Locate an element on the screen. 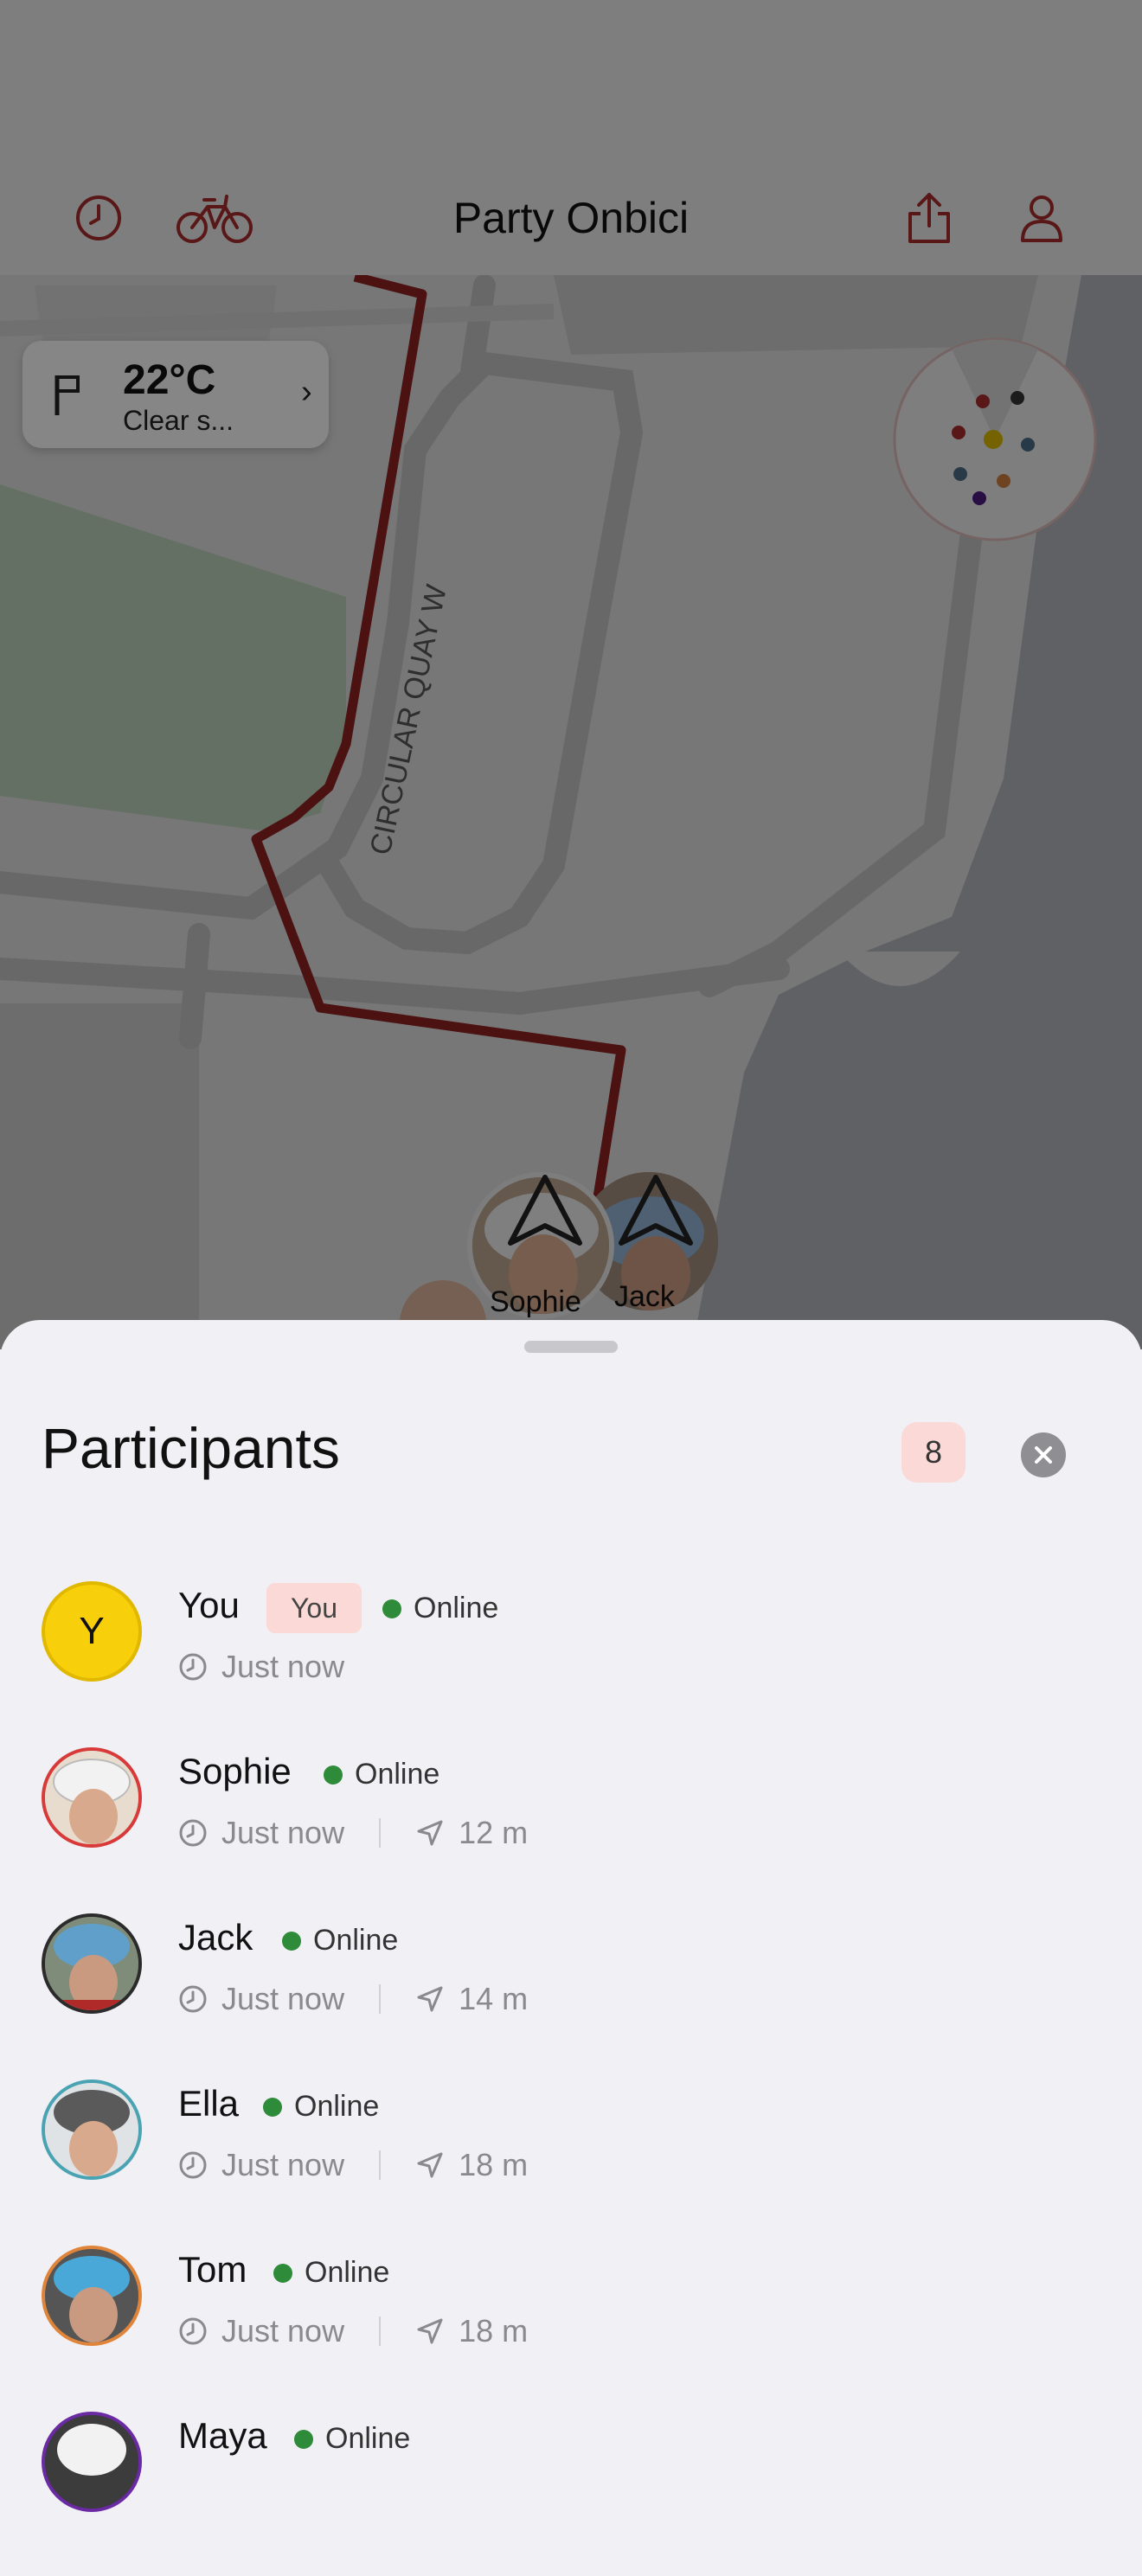 The width and height of the screenshot is (1142, 2576). share-icon is located at coordinates (929, 218).